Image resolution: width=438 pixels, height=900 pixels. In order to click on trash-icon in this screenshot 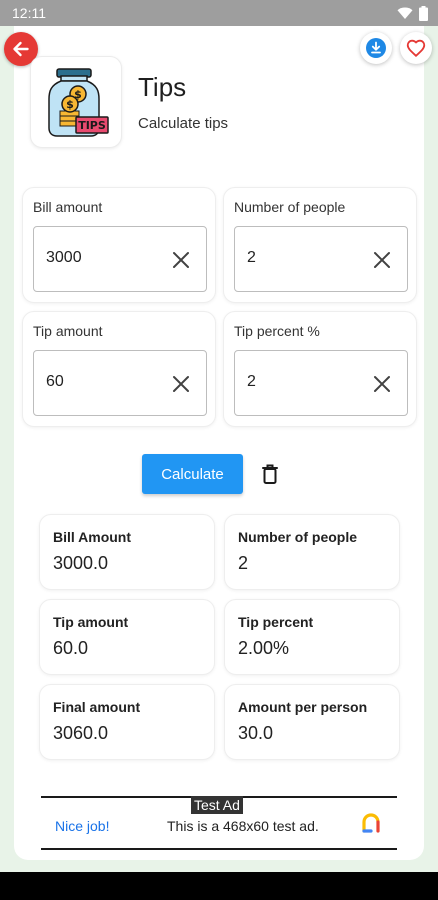, I will do `click(270, 474)`.